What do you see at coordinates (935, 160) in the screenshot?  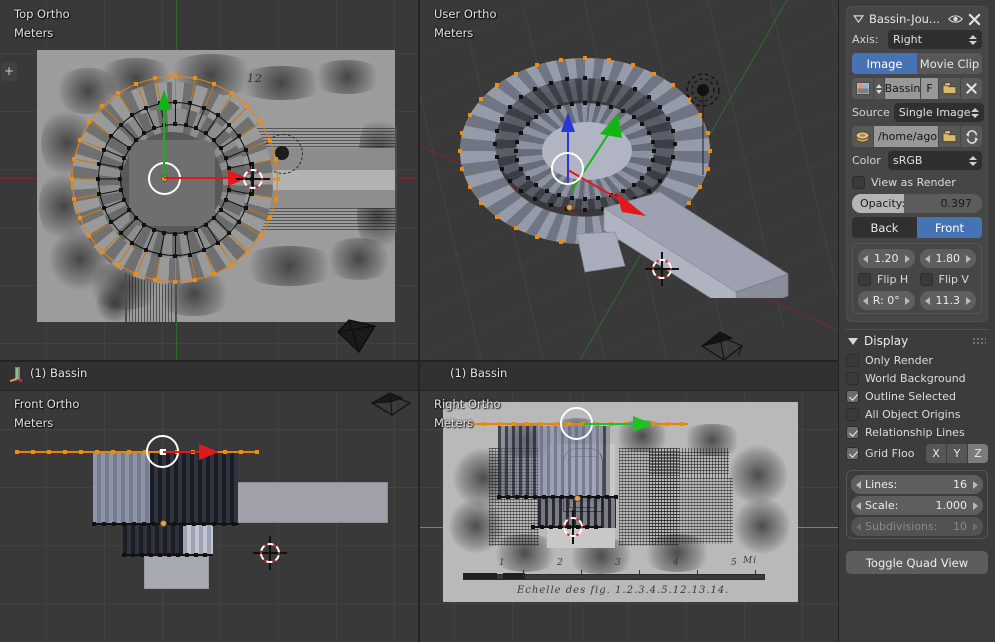 I see `color-dropdown: sRGB` at bounding box center [935, 160].